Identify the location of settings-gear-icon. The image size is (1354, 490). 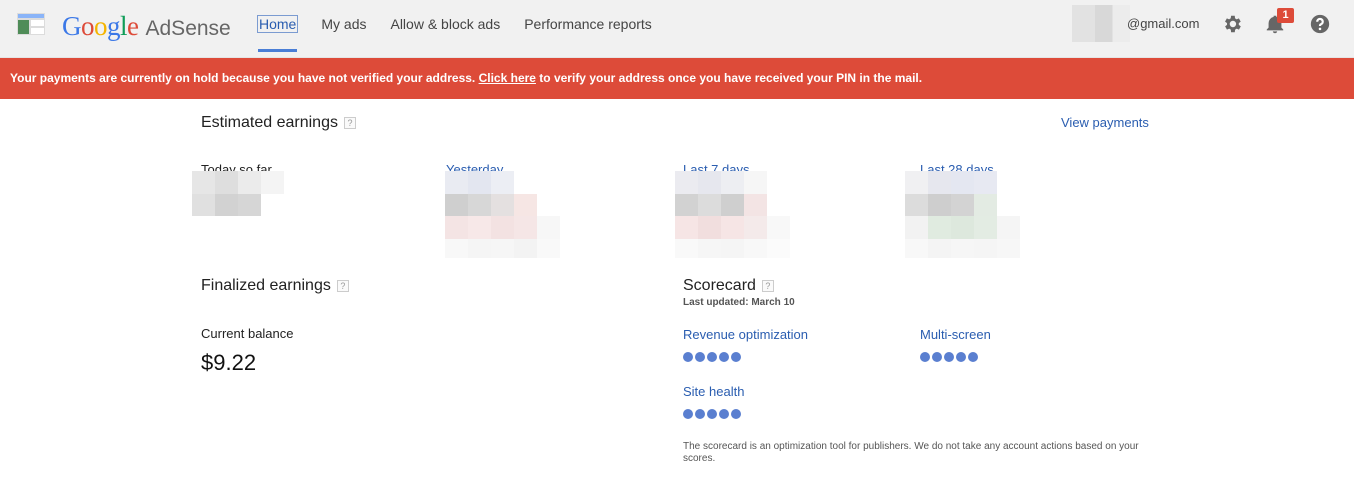
(1232, 24).